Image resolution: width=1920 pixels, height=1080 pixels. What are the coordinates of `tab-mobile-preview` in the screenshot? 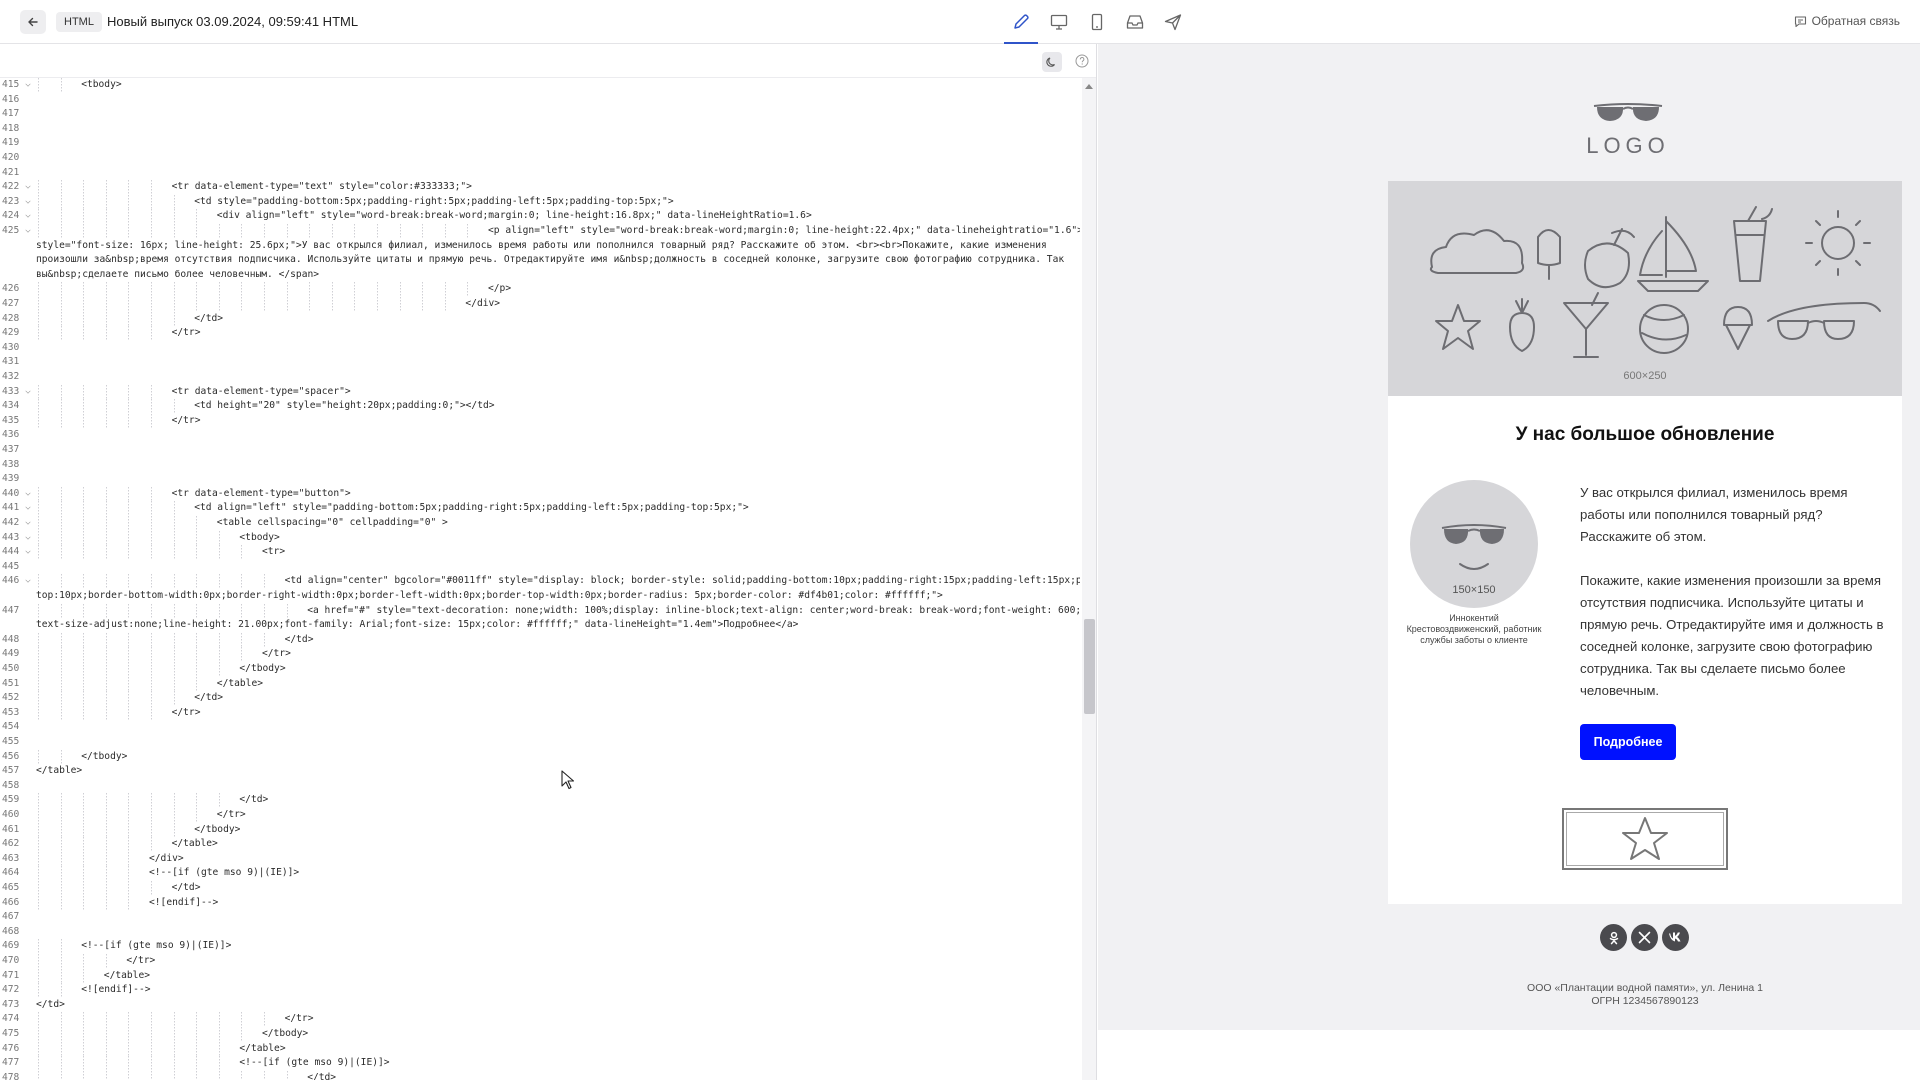 It's located at (1097, 22).